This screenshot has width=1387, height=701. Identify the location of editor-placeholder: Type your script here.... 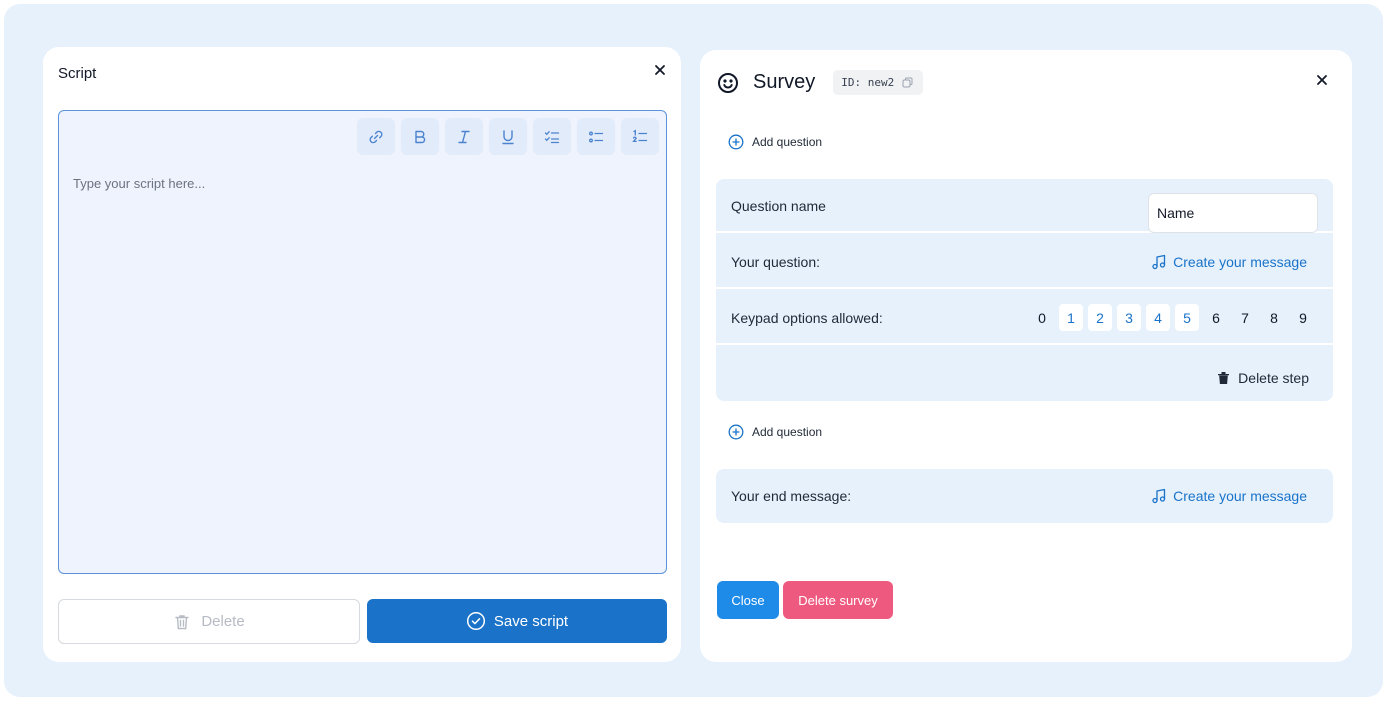
(139, 183).